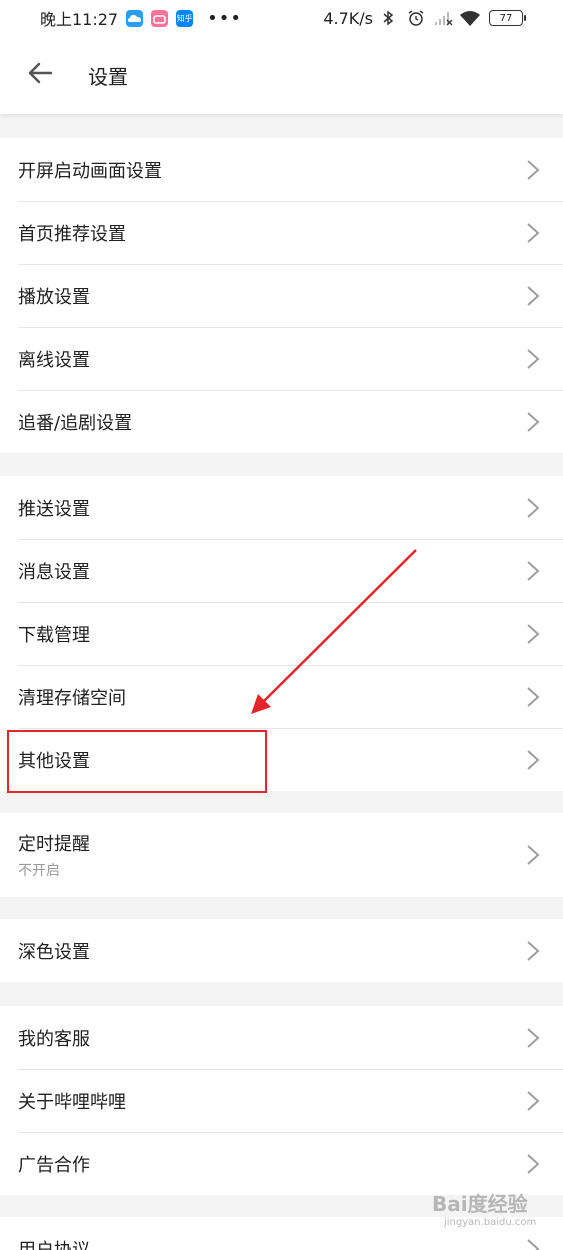 The image size is (563, 1250). What do you see at coordinates (348, 18) in the screenshot?
I see `network-speed: 4.7K/s` at bounding box center [348, 18].